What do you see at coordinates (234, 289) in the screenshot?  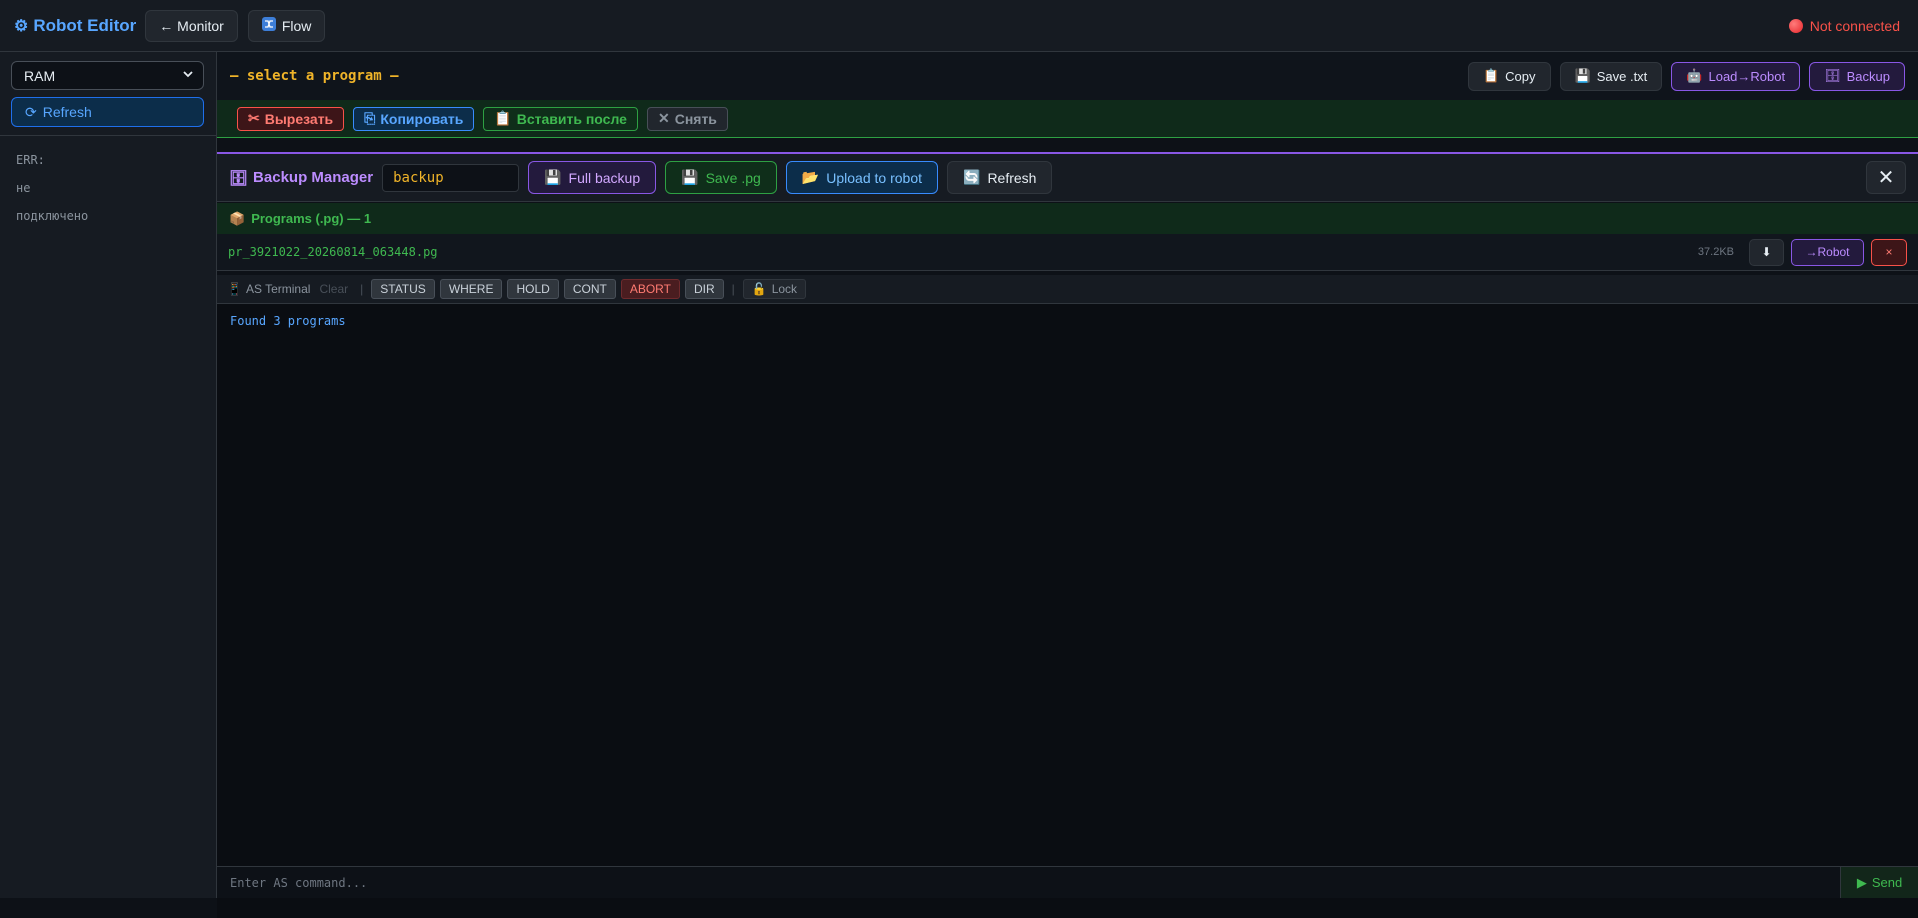 I see `phone-icon: 📱` at bounding box center [234, 289].